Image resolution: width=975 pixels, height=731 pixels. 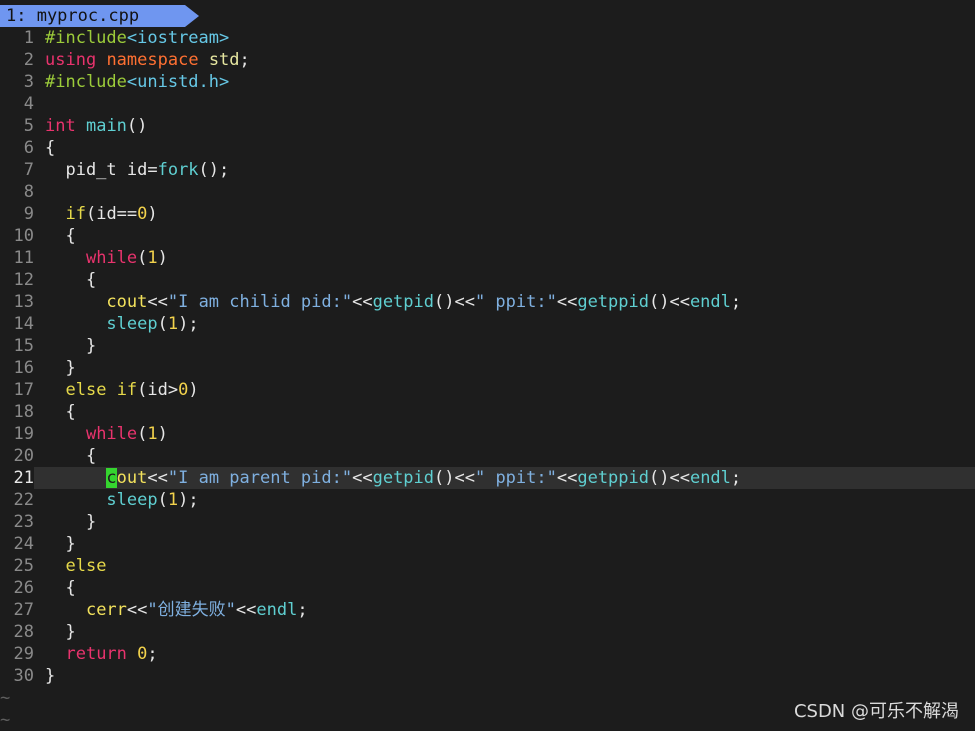 I want to click on code-line: 9 if(id==0), so click(x=487, y=214).